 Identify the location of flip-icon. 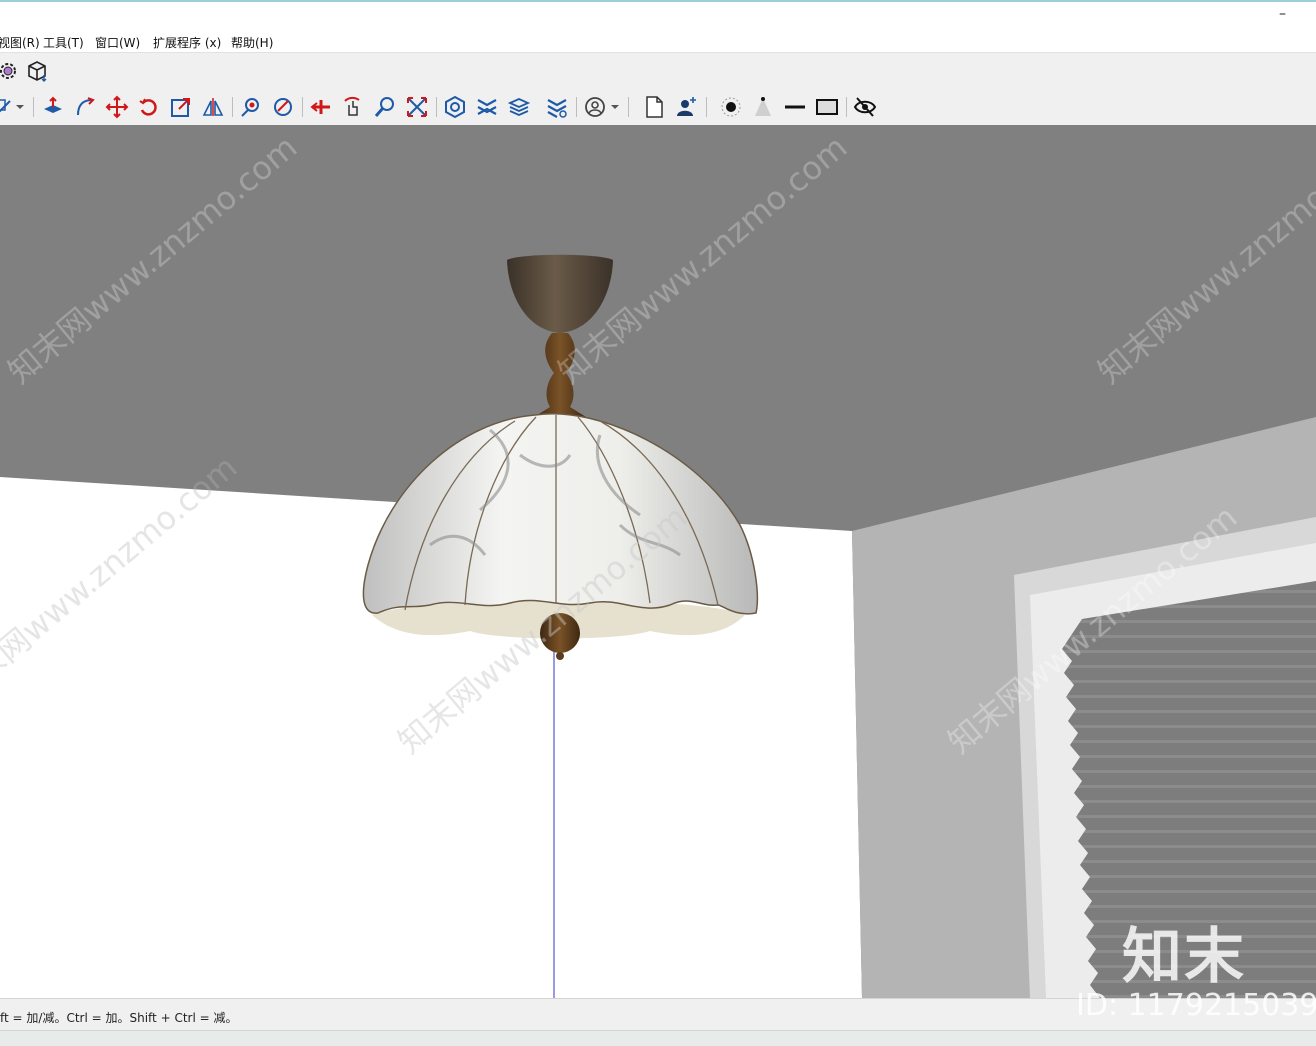
(213, 107).